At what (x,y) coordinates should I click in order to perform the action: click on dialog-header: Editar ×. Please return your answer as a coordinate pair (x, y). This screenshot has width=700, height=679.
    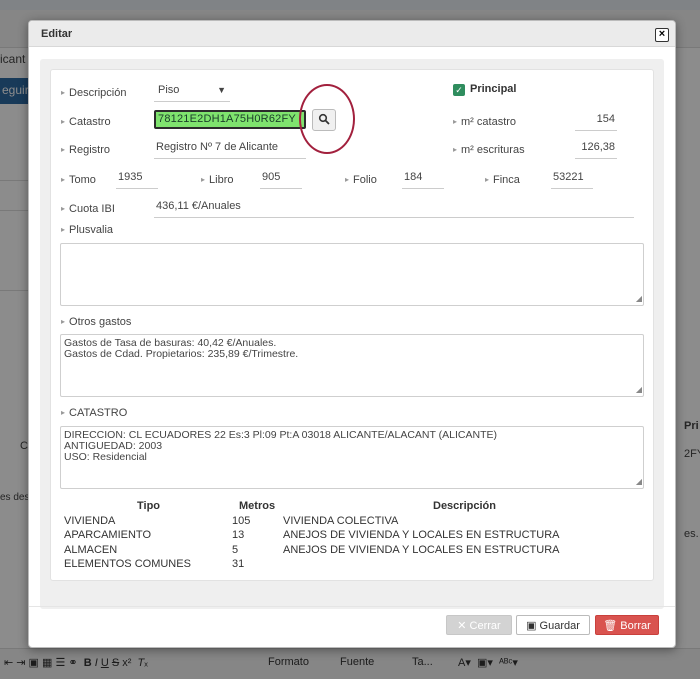
    Looking at the image, I should click on (352, 34).